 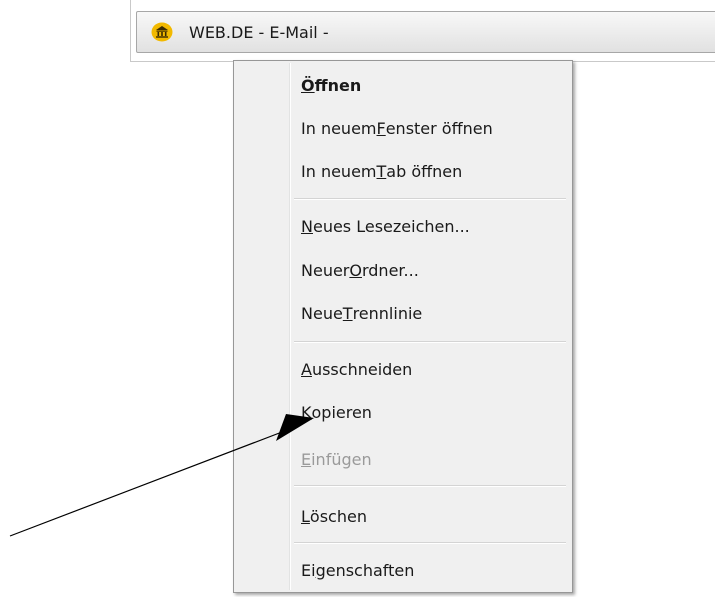 What do you see at coordinates (370, 570) in the screenshot?
I see `menu-item-text: enschaften` at bounding box center [370, 570].